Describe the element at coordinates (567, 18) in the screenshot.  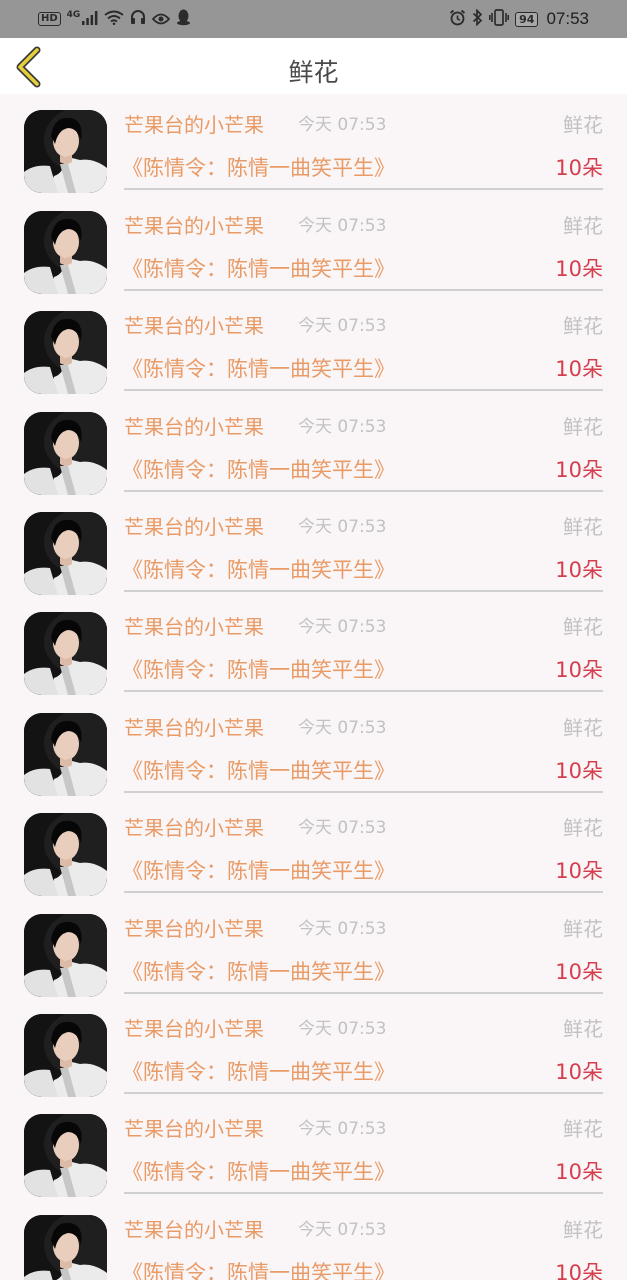
I see `status-time: 07:53` at that location.